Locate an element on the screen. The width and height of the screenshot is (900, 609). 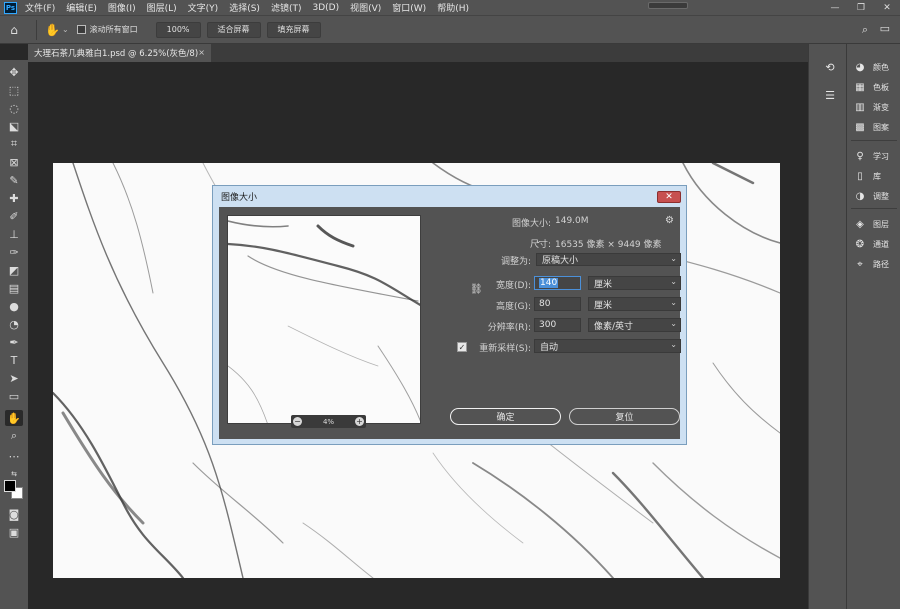
frame-tool-icon: ⊠ is located at coordinates (14, 162).